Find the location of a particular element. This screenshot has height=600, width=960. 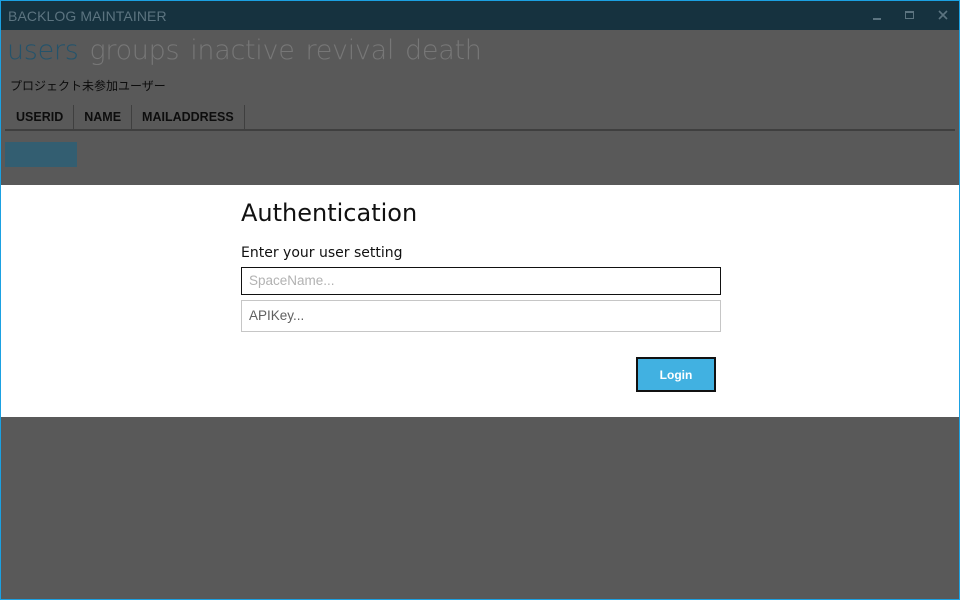

close-button is located at coordinates (943, 15).